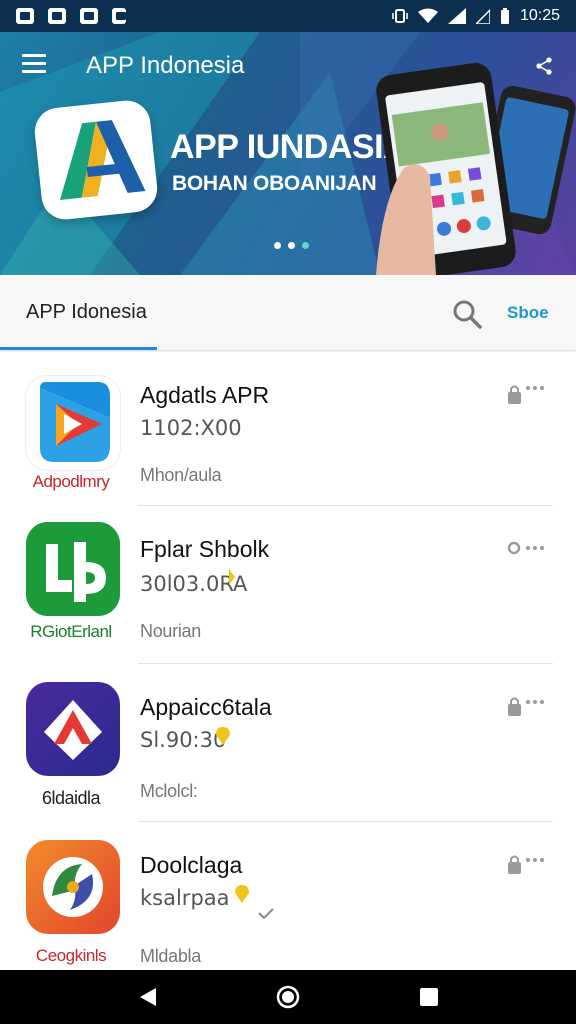  What do you see at coordinates (456, 16) in the screenshot?
I see `signal-icon` at bounding box center [456, 16].